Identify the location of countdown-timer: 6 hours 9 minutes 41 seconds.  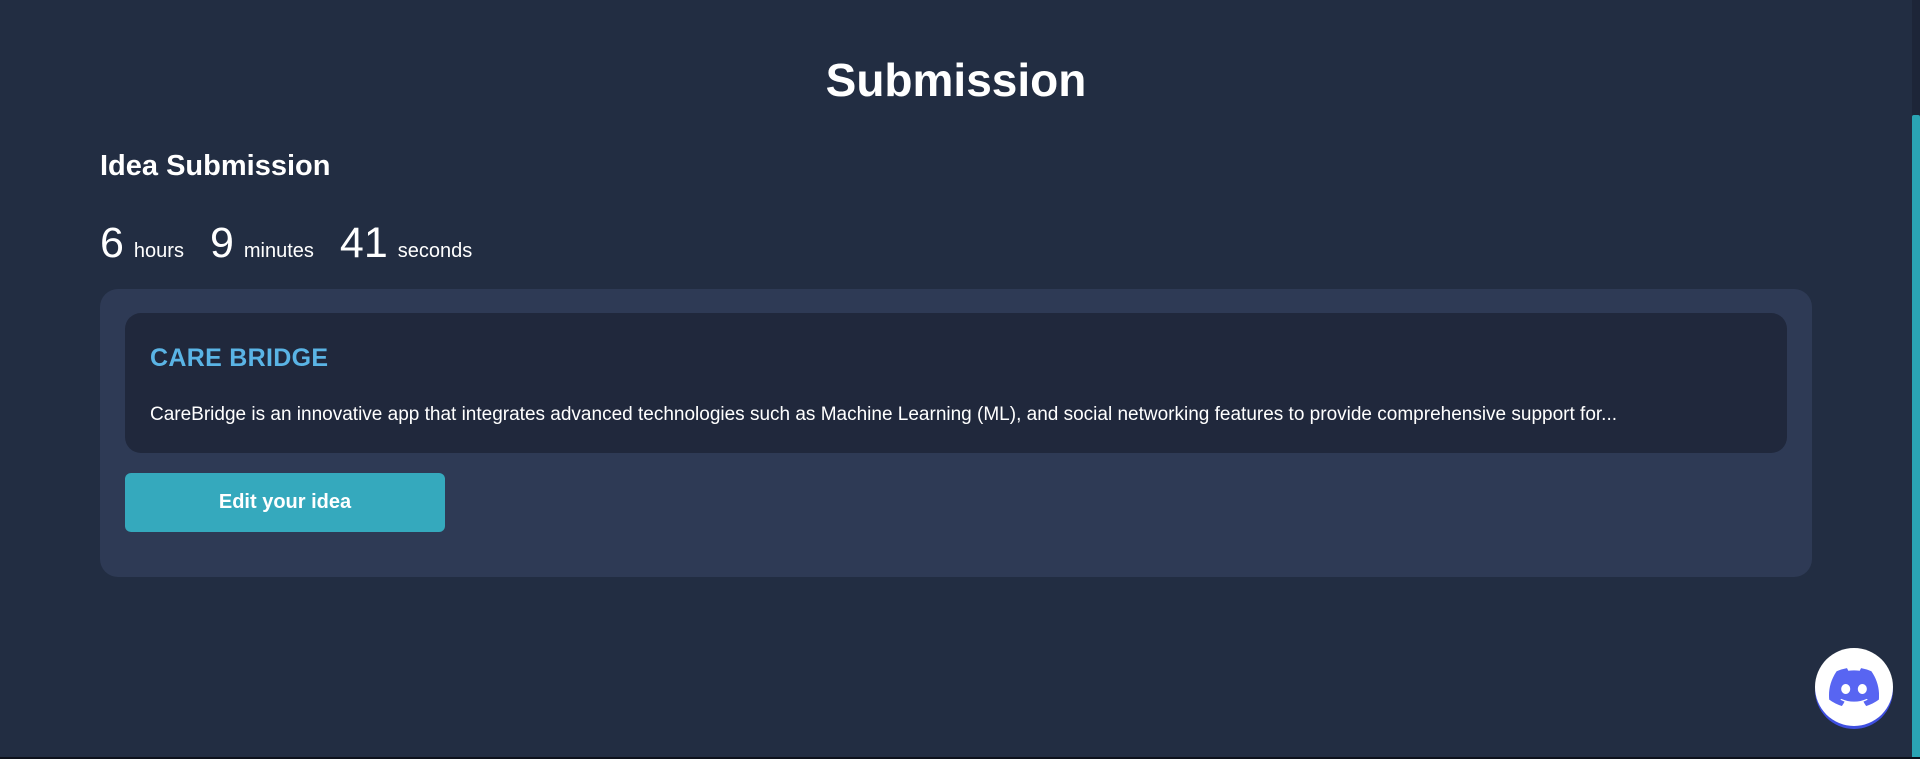
(299, 243).